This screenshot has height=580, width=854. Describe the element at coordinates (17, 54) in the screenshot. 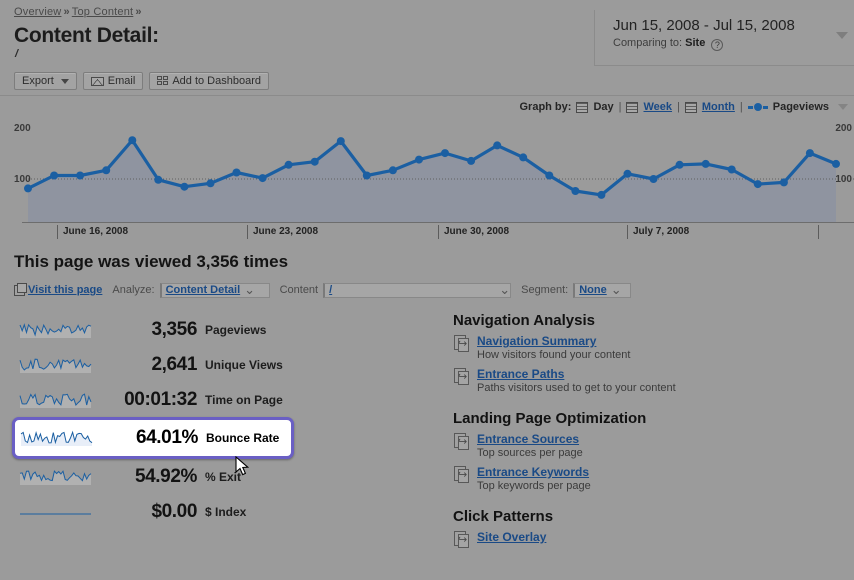

I see `page-subtitle: /` at that location.